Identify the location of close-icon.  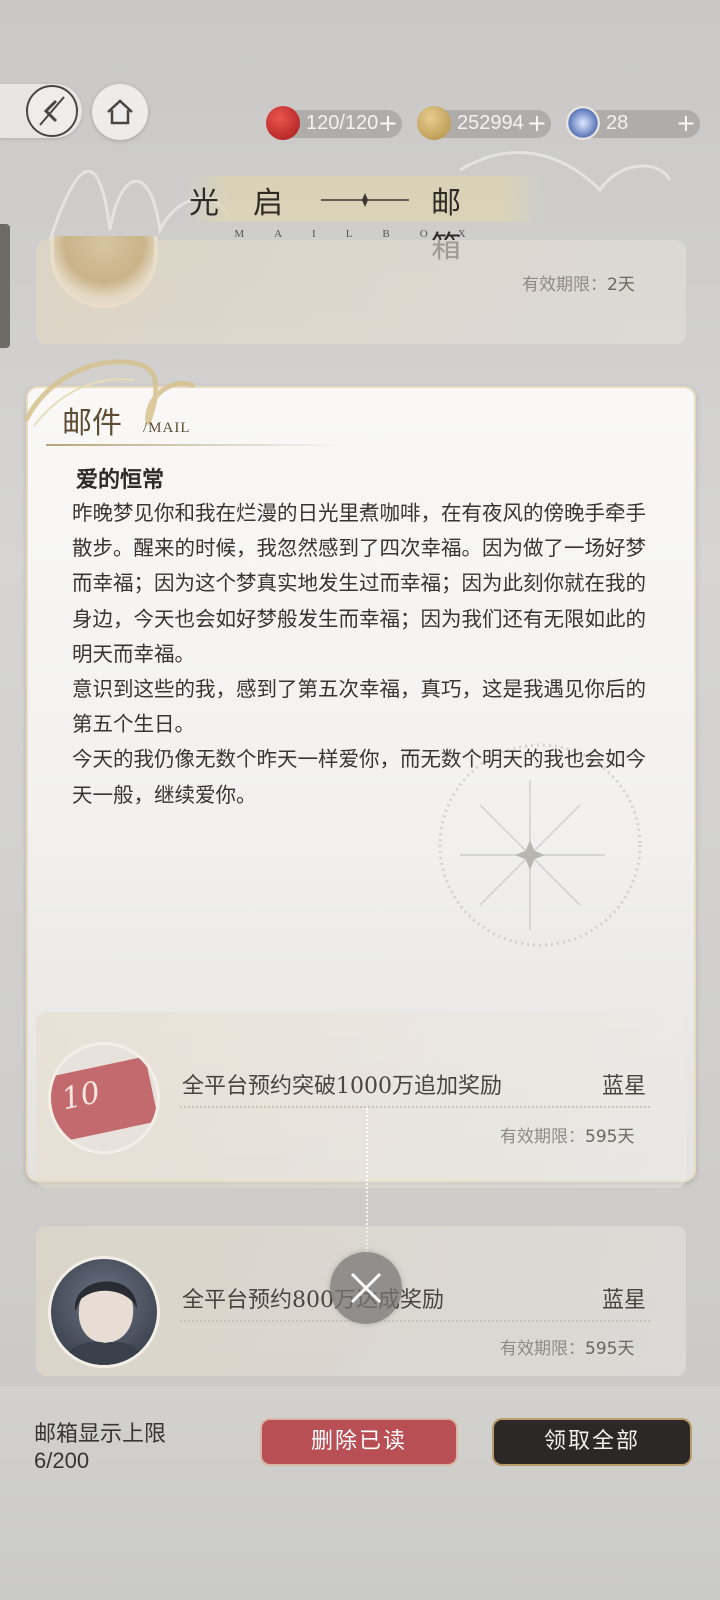
(366, 1288).